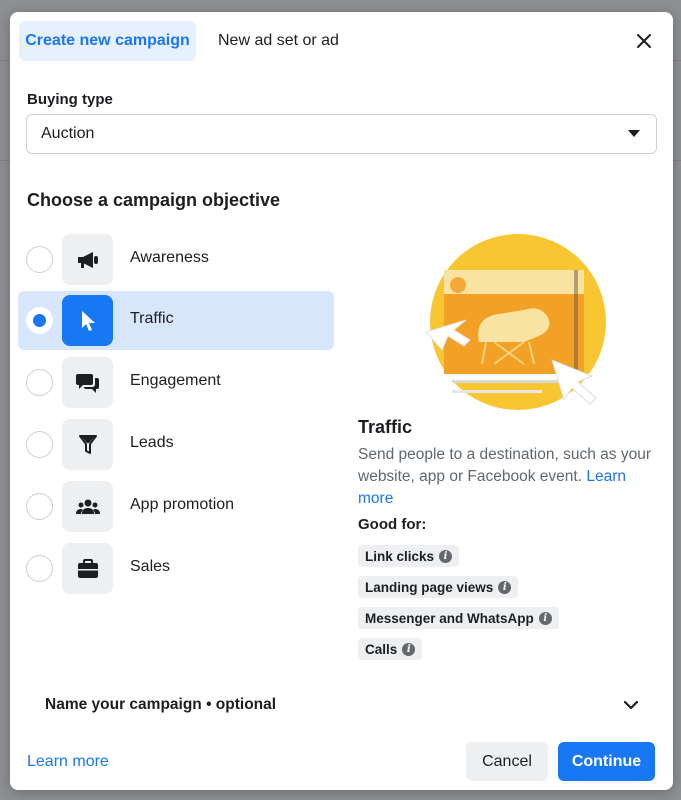  Describe the element at coordinates (385, 427) in the screenshot. I see `objective-detail-title: Traffic` at that location.